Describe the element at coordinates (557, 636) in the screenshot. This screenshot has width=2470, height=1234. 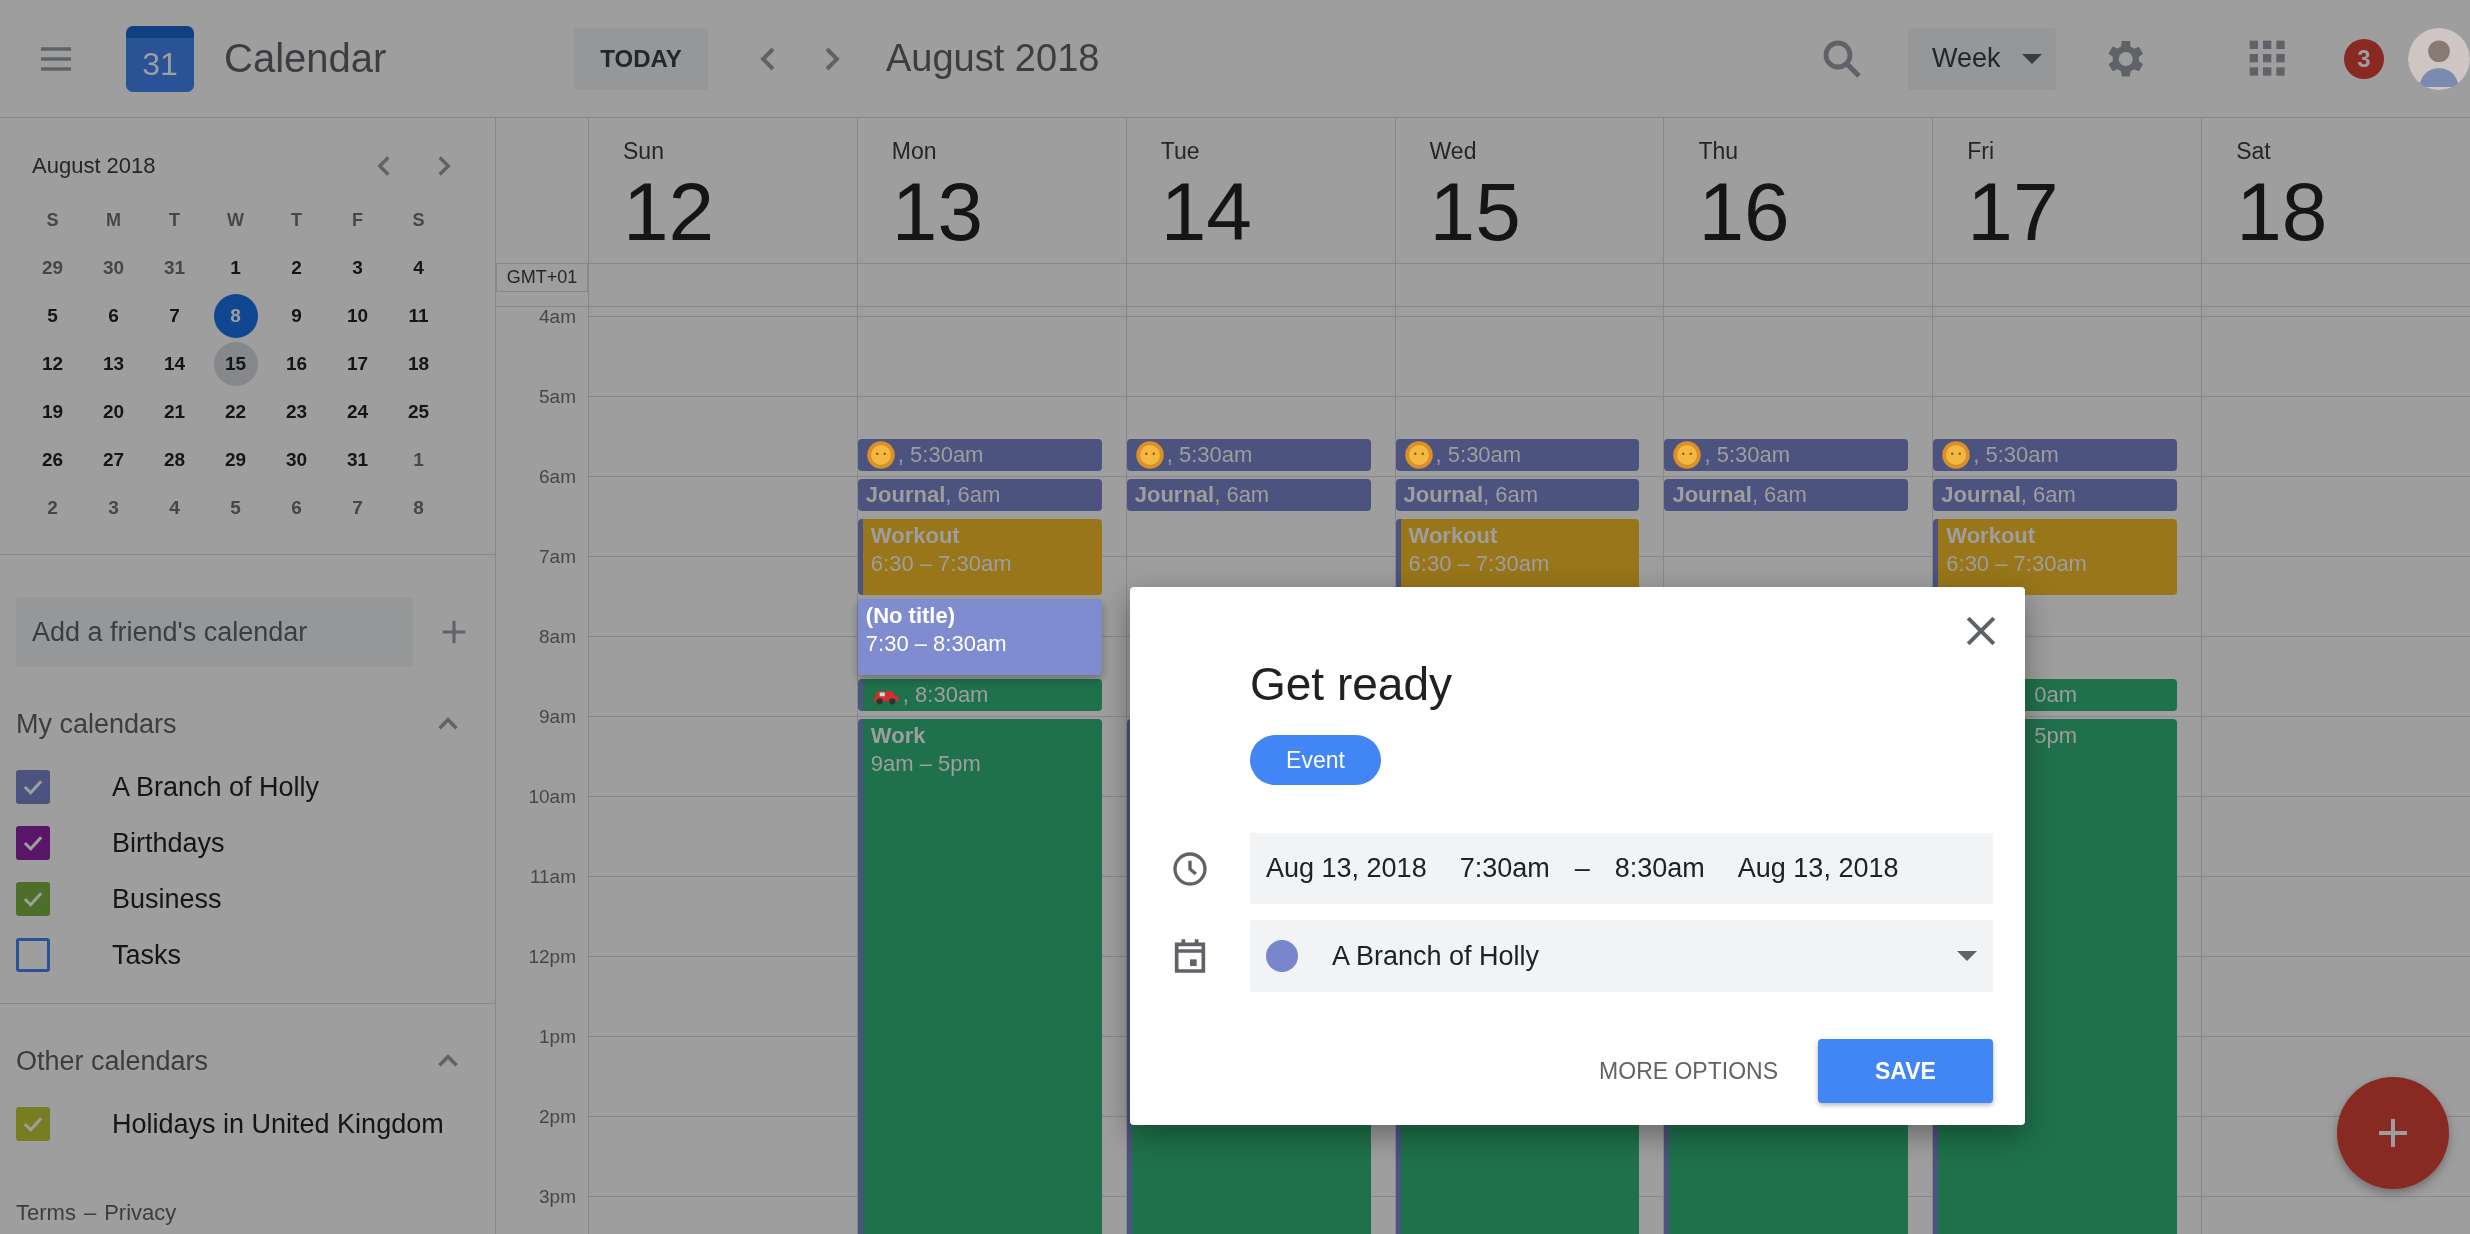
I see `hour-label: 8am` at that location.